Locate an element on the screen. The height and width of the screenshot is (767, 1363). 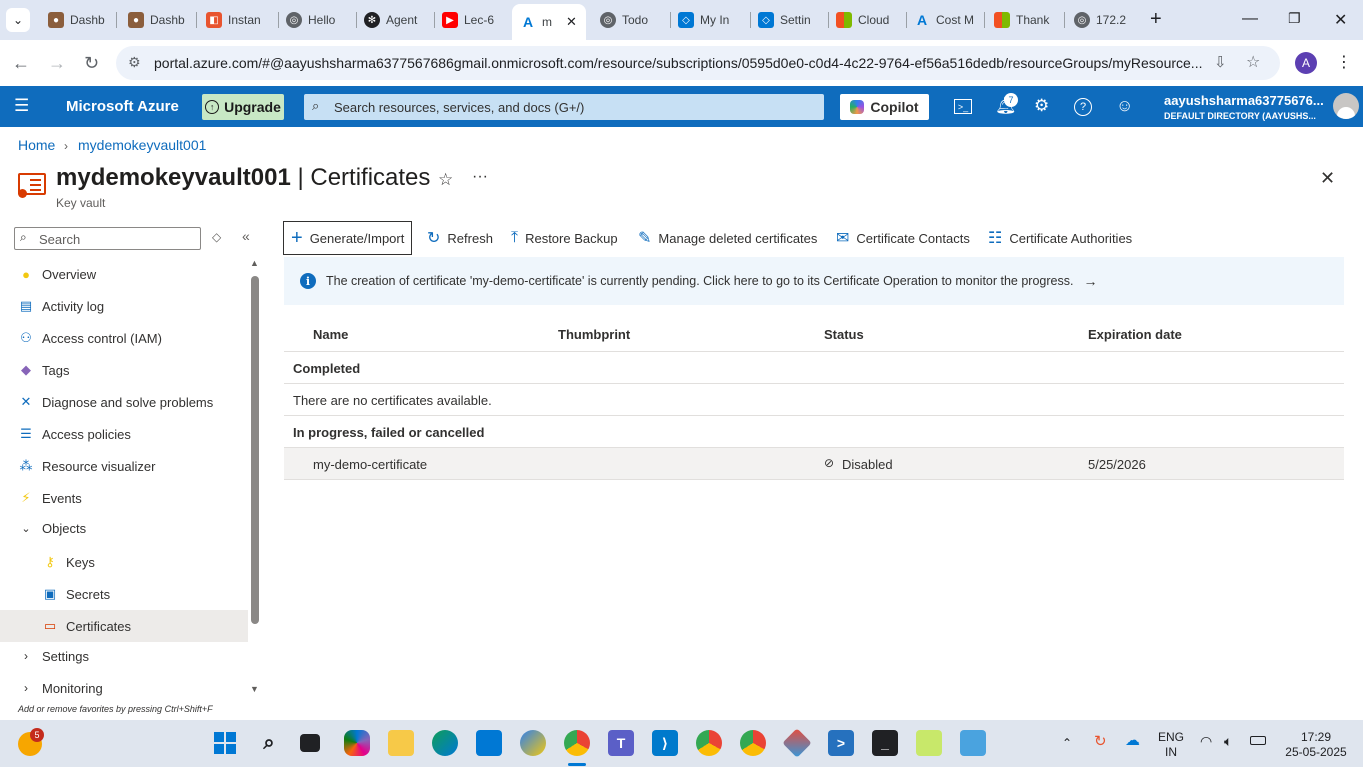
table-row: my-demo-certificate ⊘ Disabled 5/25/2026 is located at coordinates (814, 463).